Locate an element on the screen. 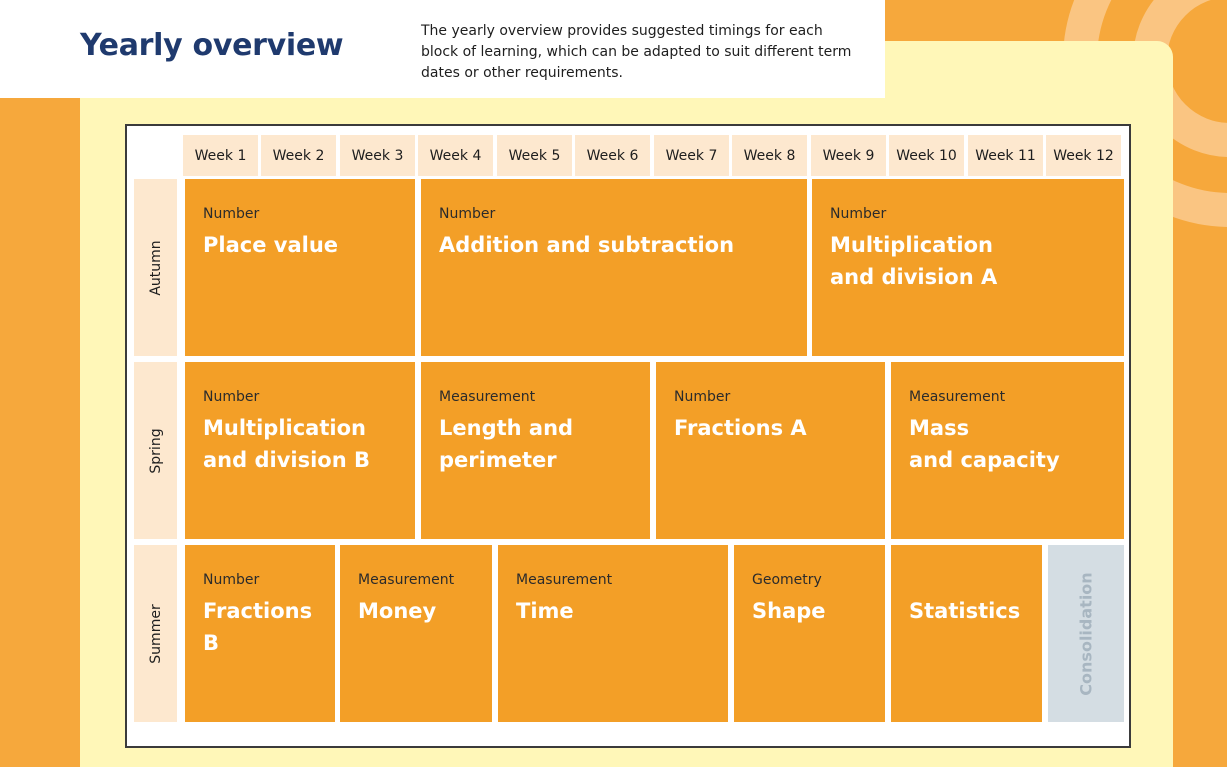  week-header: Week 7 is located at coordinates (691, 155).